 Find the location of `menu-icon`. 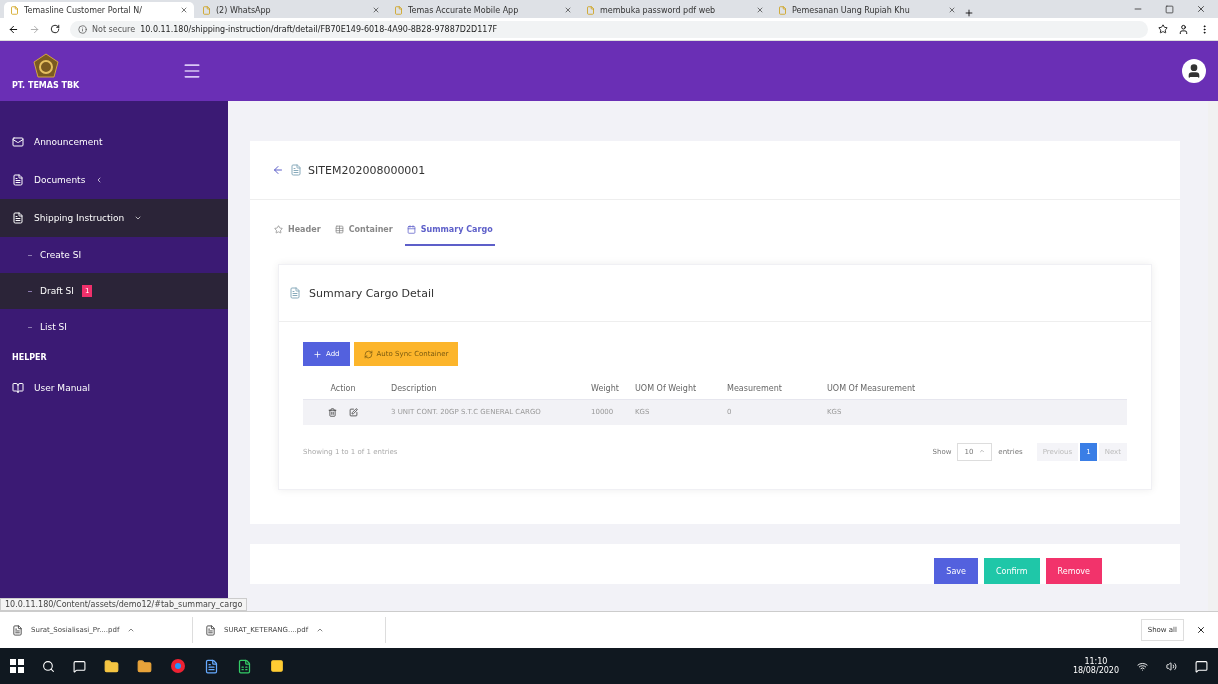

menu-icon is located at coordinates (192, 71).